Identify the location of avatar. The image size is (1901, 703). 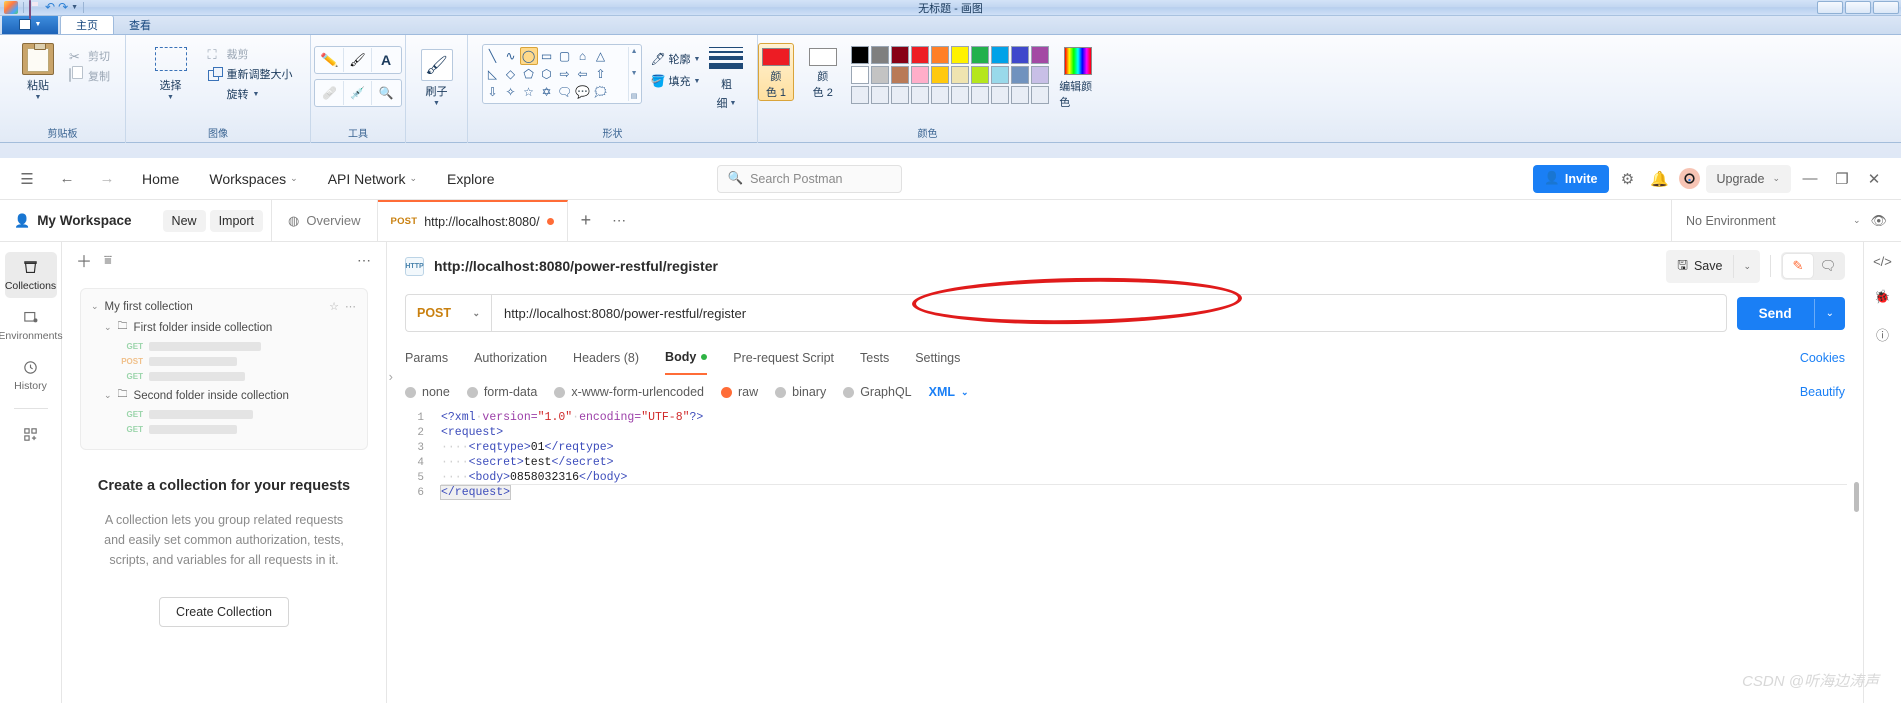
(1689, 178).